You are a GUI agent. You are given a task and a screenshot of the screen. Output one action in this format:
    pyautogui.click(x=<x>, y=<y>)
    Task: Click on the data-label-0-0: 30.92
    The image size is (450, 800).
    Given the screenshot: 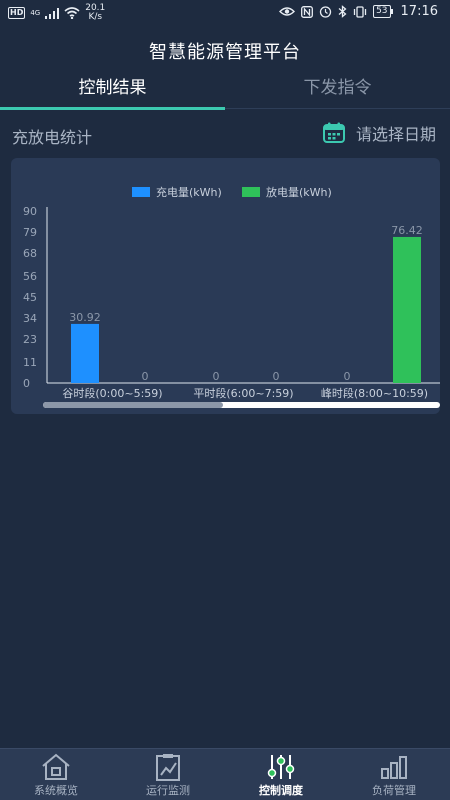 What is the action you would take?
    pyautogui.click(x=85, y=317)
    